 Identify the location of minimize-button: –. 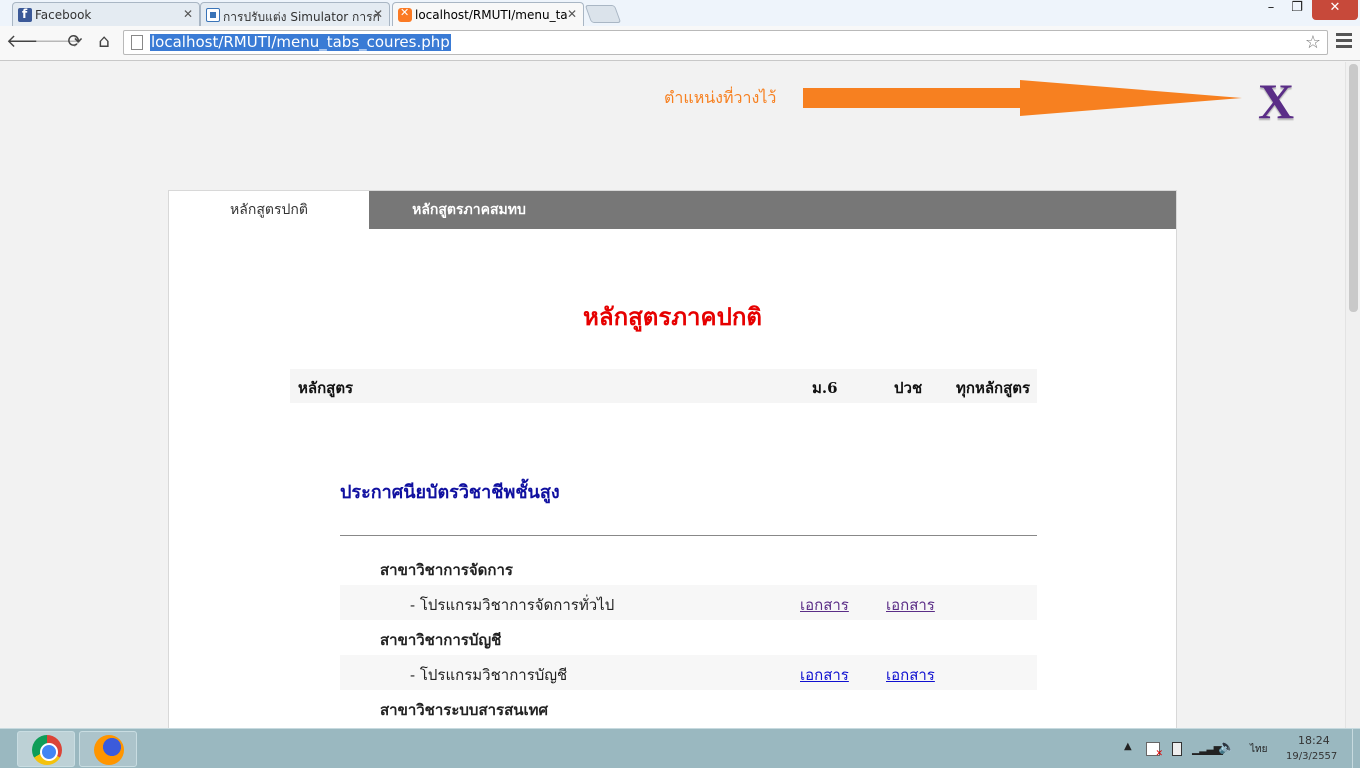
(1271, 10).